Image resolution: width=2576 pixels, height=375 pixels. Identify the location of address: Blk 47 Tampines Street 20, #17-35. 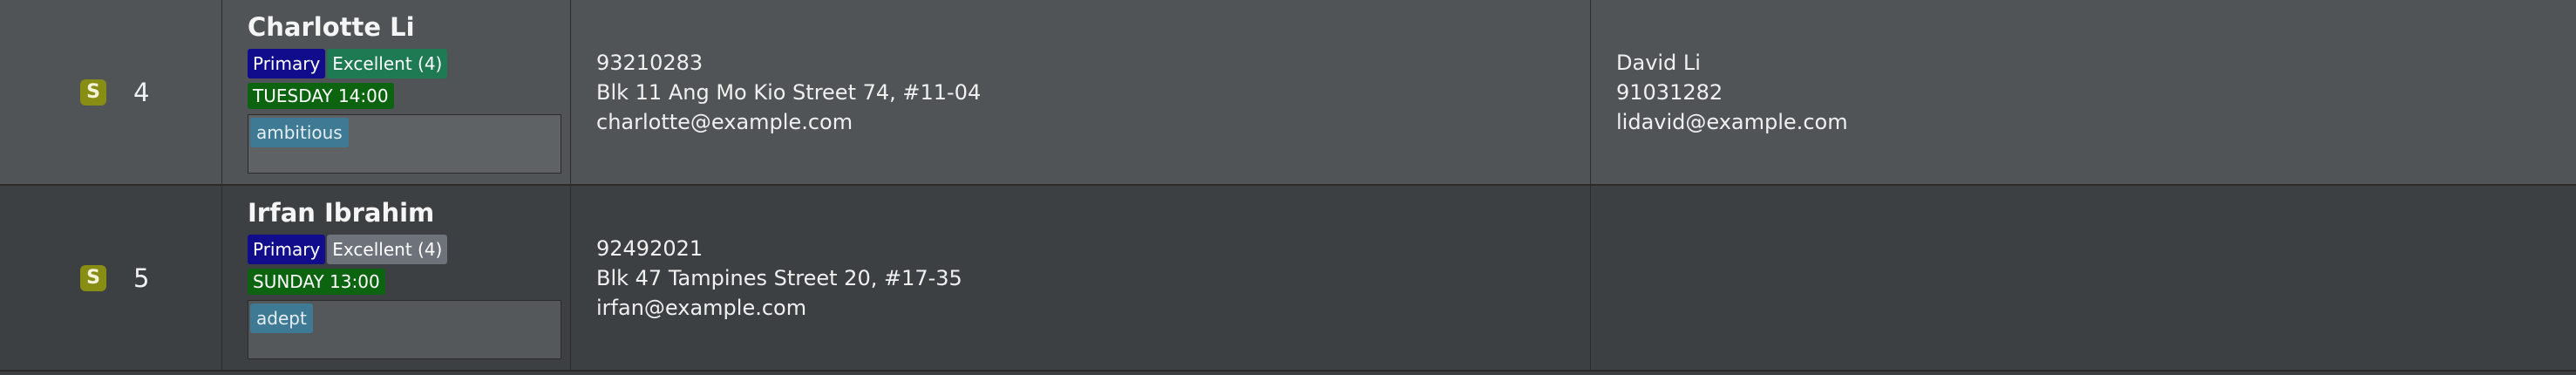
(779, 277).